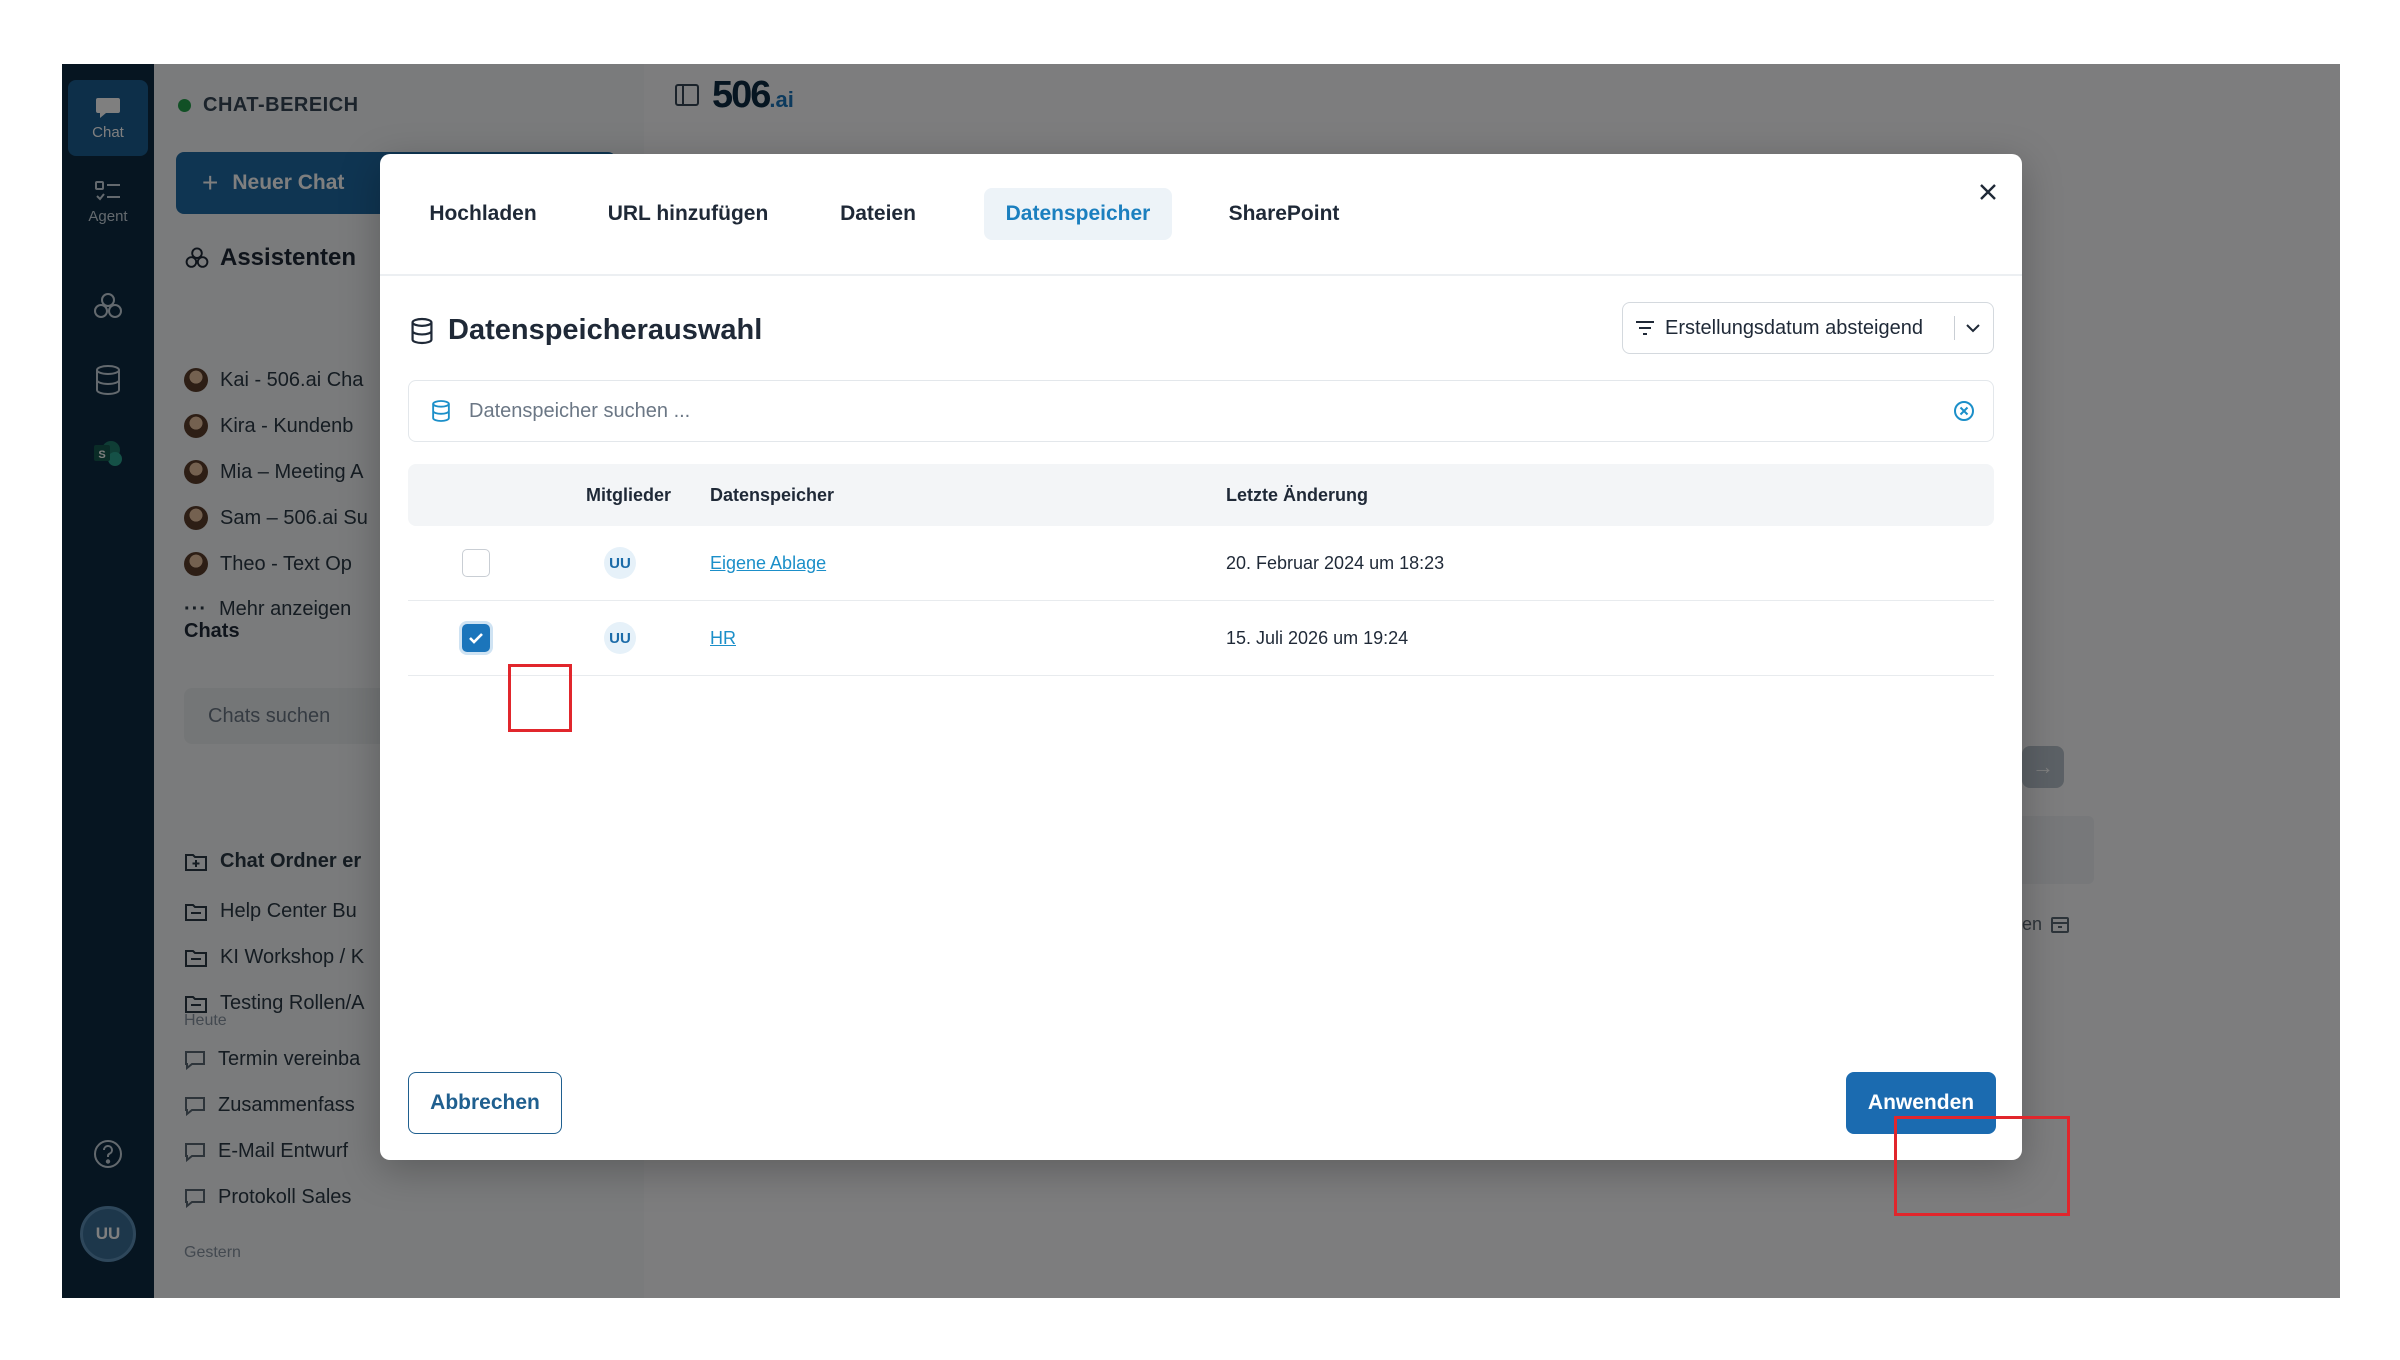 This screenshot has height=1360, width=2400. Describe the element at coordinates (688, 214) in the screenshot. I see `tab-add-url: URL hinzufügen` at that location.